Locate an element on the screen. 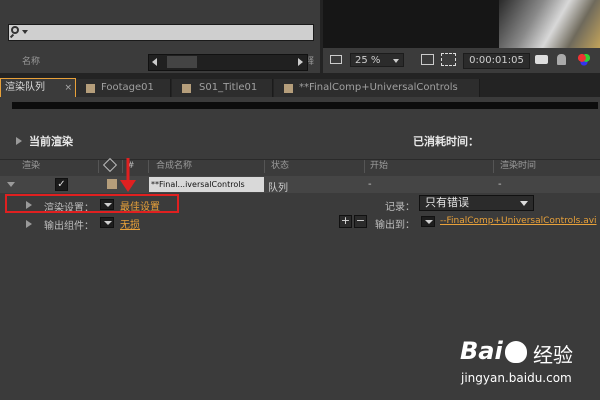  tab-footage01: Footage01 is located at coordinates (123, 88).